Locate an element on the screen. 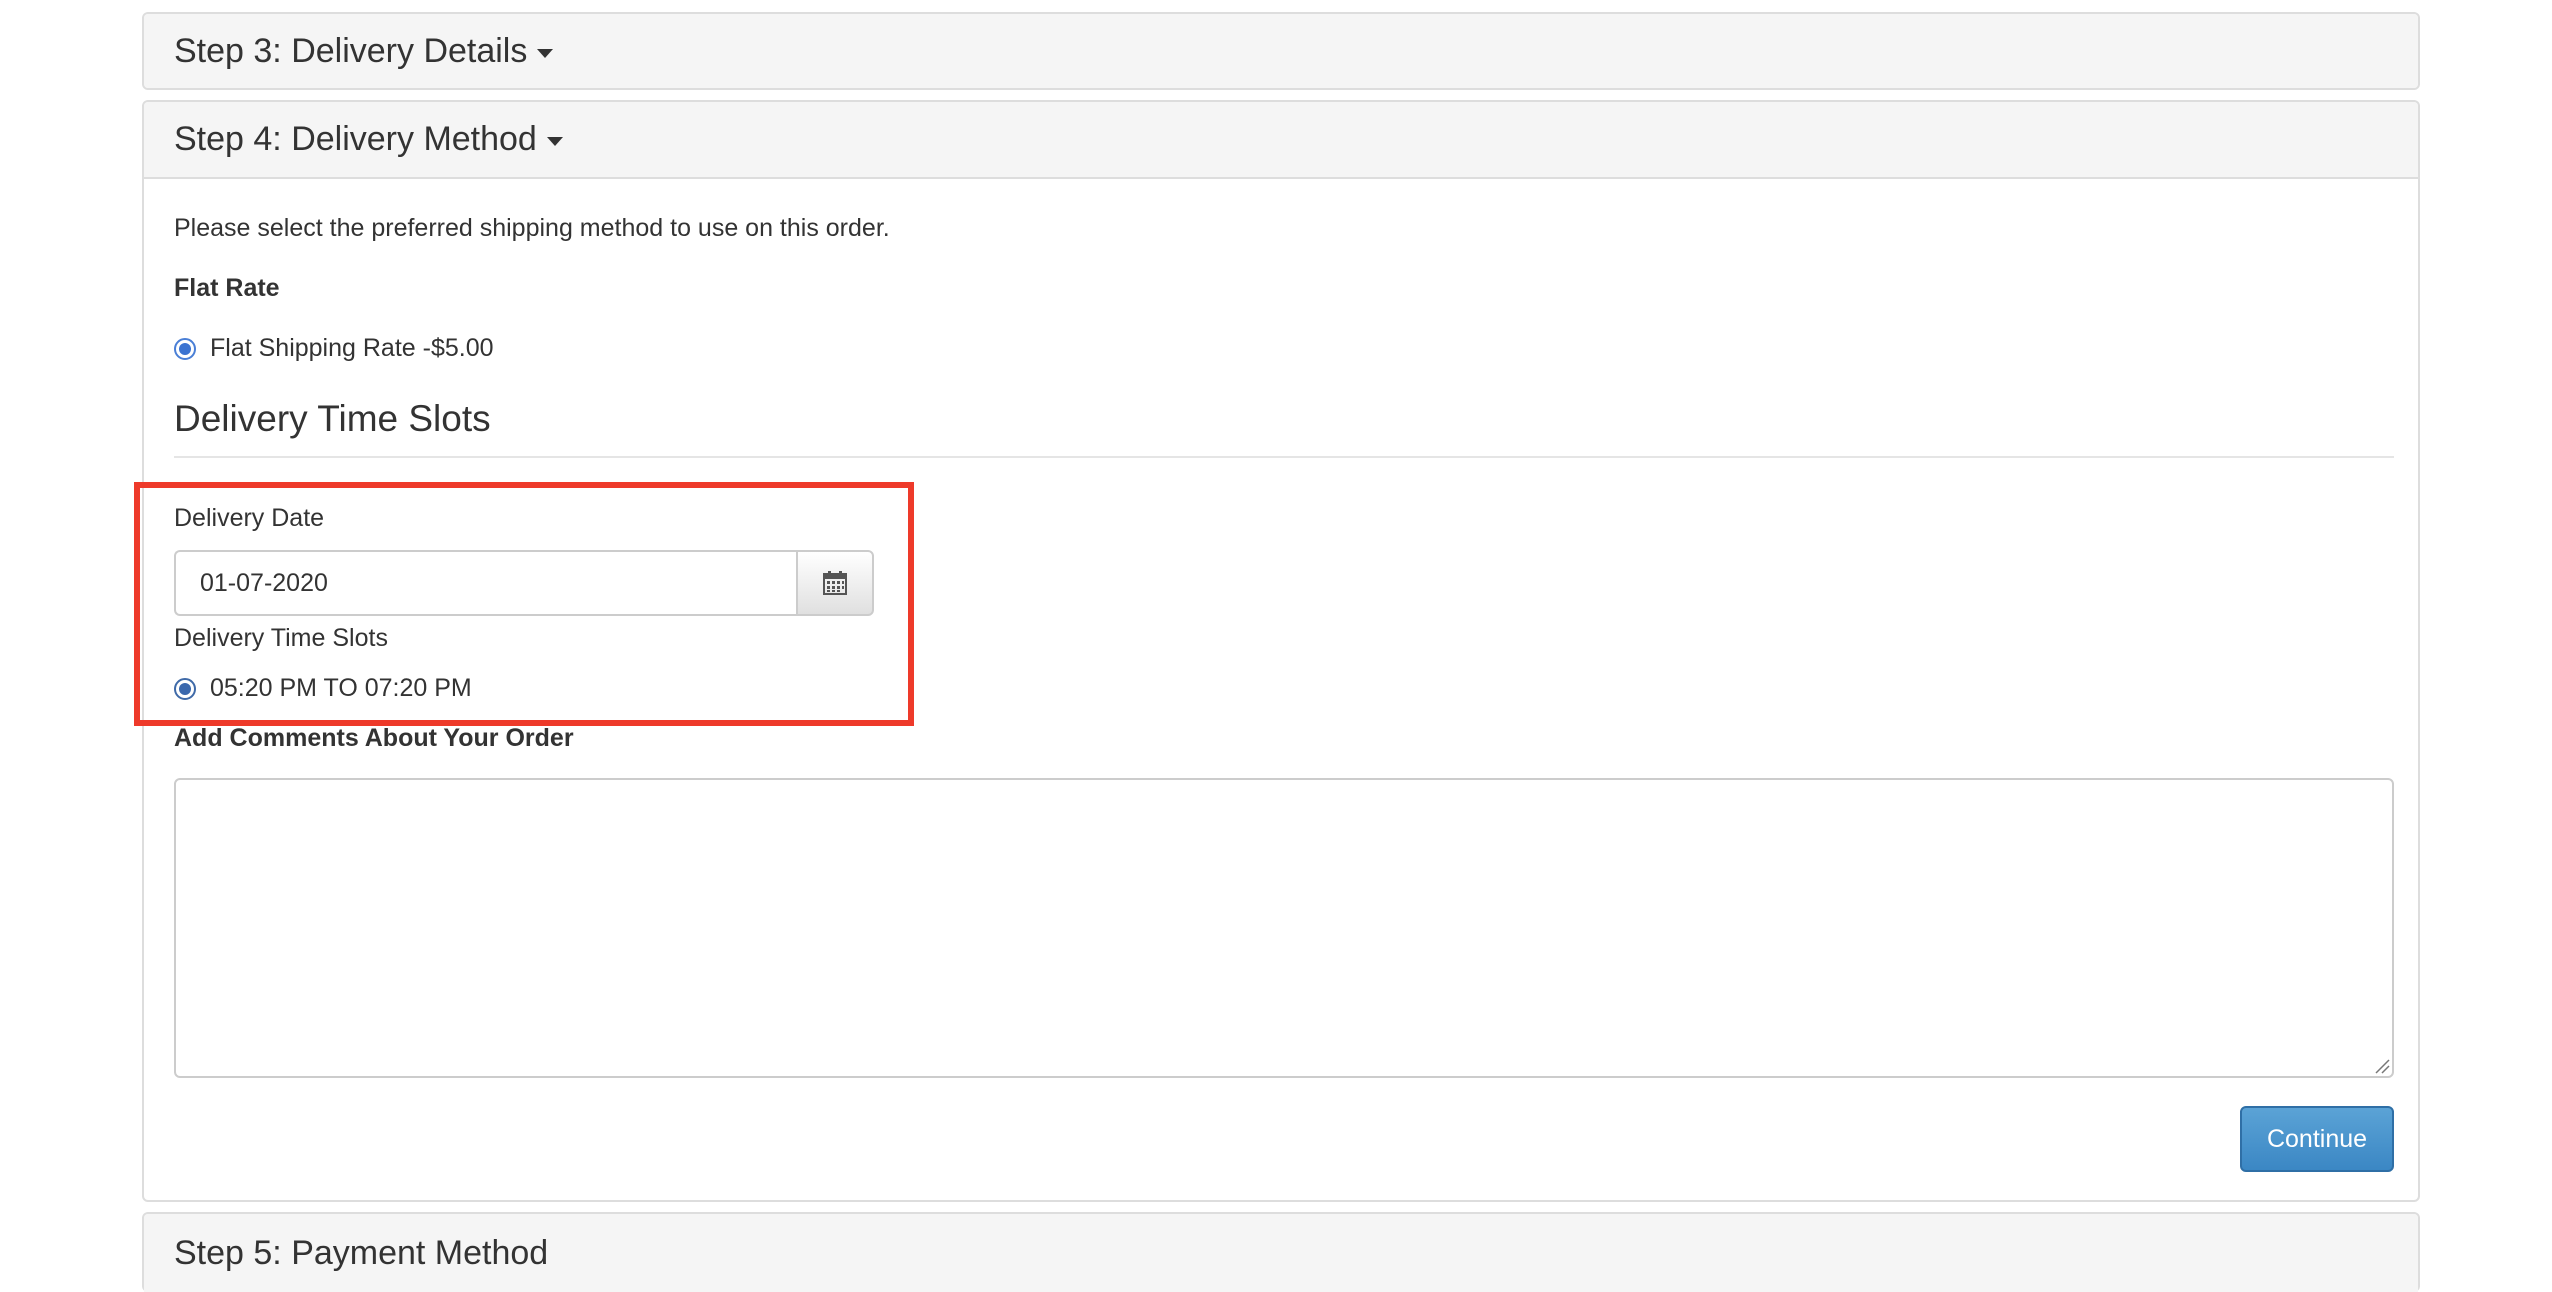 This screenshot has width=2552, height=1292. time-slot-radio is located at coordinates (185, 688).